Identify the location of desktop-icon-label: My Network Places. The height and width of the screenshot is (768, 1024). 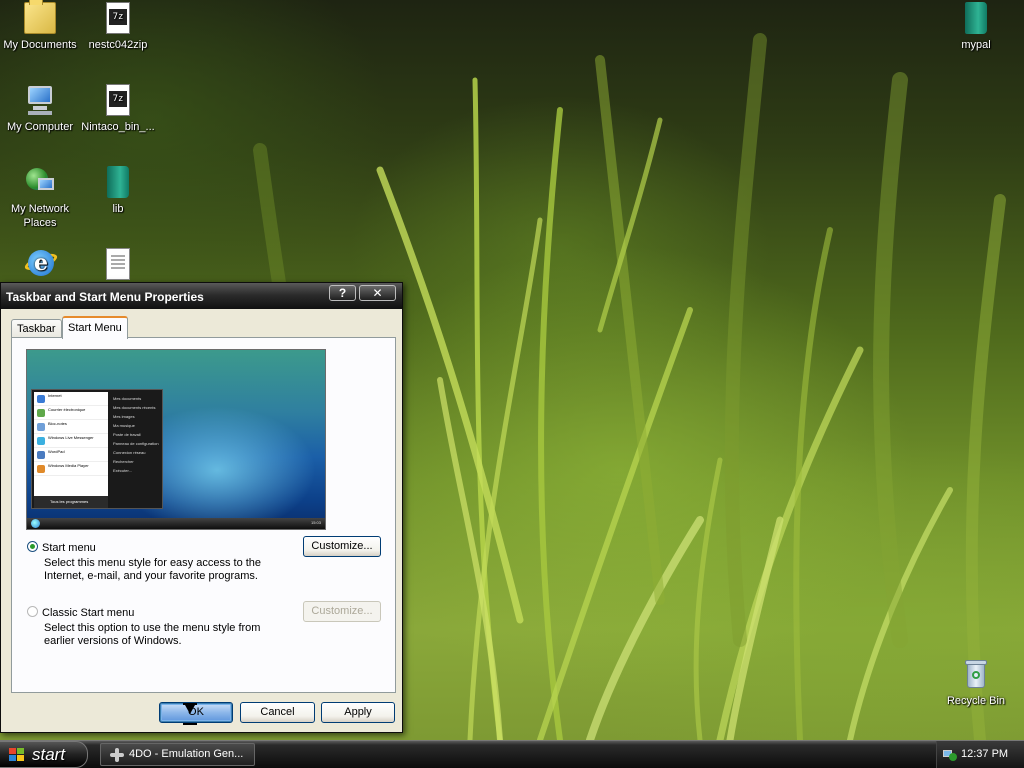
(40, 216).